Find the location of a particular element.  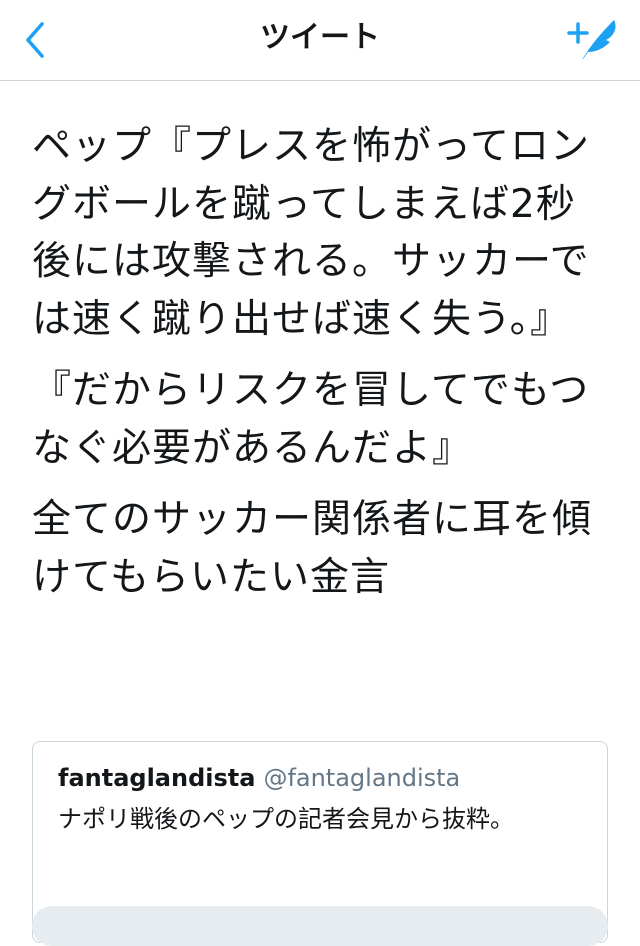

reply-input is located at coordinates (320, 926).